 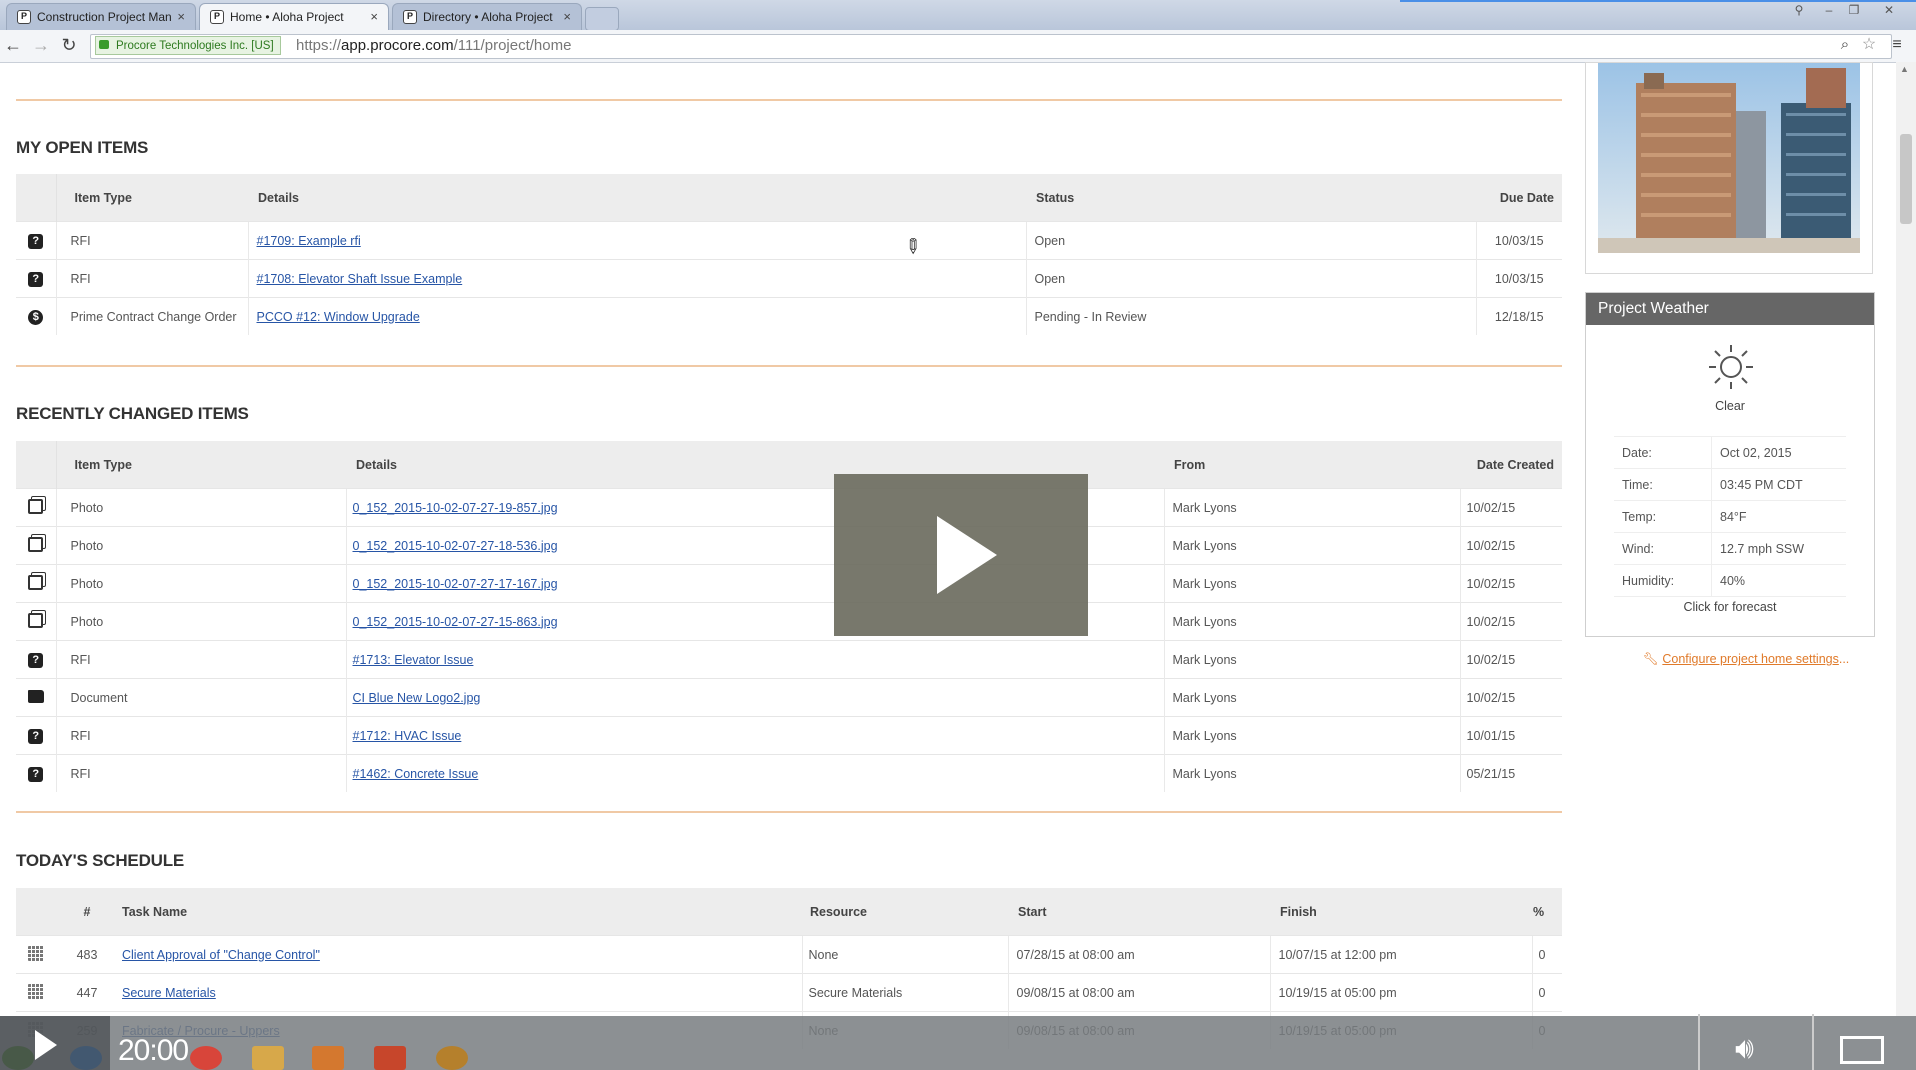 I want to click on scroll-up-icon: ▲, so click(x=1904, y=69).